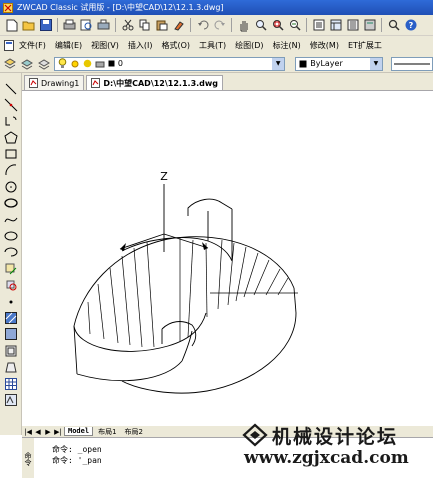 Image resolution: width=433 pixels, height=478 pixels. Describe the element at coordinates (10, 63) in the screenshot. I see `layer-manager-icon` at that location.